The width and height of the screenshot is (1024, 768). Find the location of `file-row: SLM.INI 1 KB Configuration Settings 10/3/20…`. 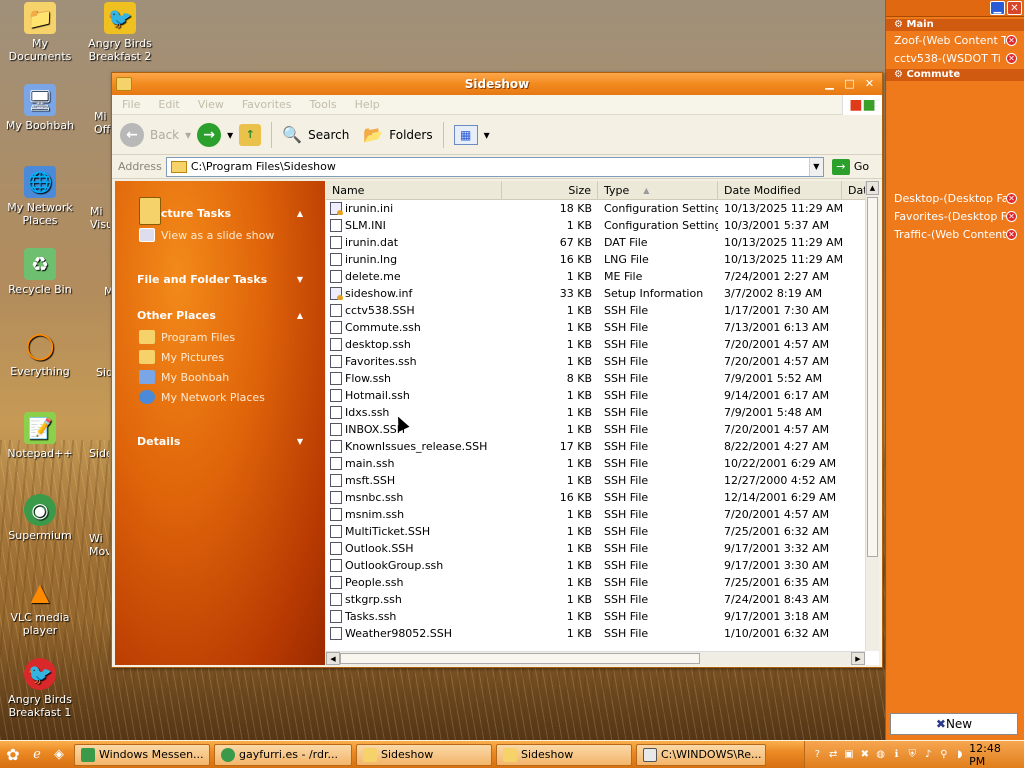

file-row: SLM.INI 1 KB Configuration Settings 10/3/20… is located at coordinates (602, 225).